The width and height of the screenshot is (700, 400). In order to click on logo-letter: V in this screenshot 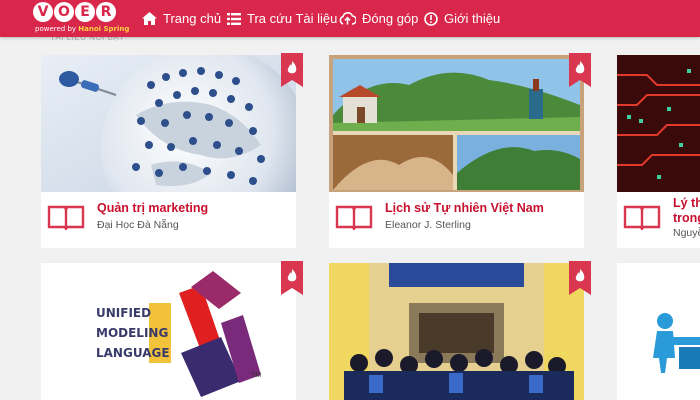, I will do `click(43, 12)`.